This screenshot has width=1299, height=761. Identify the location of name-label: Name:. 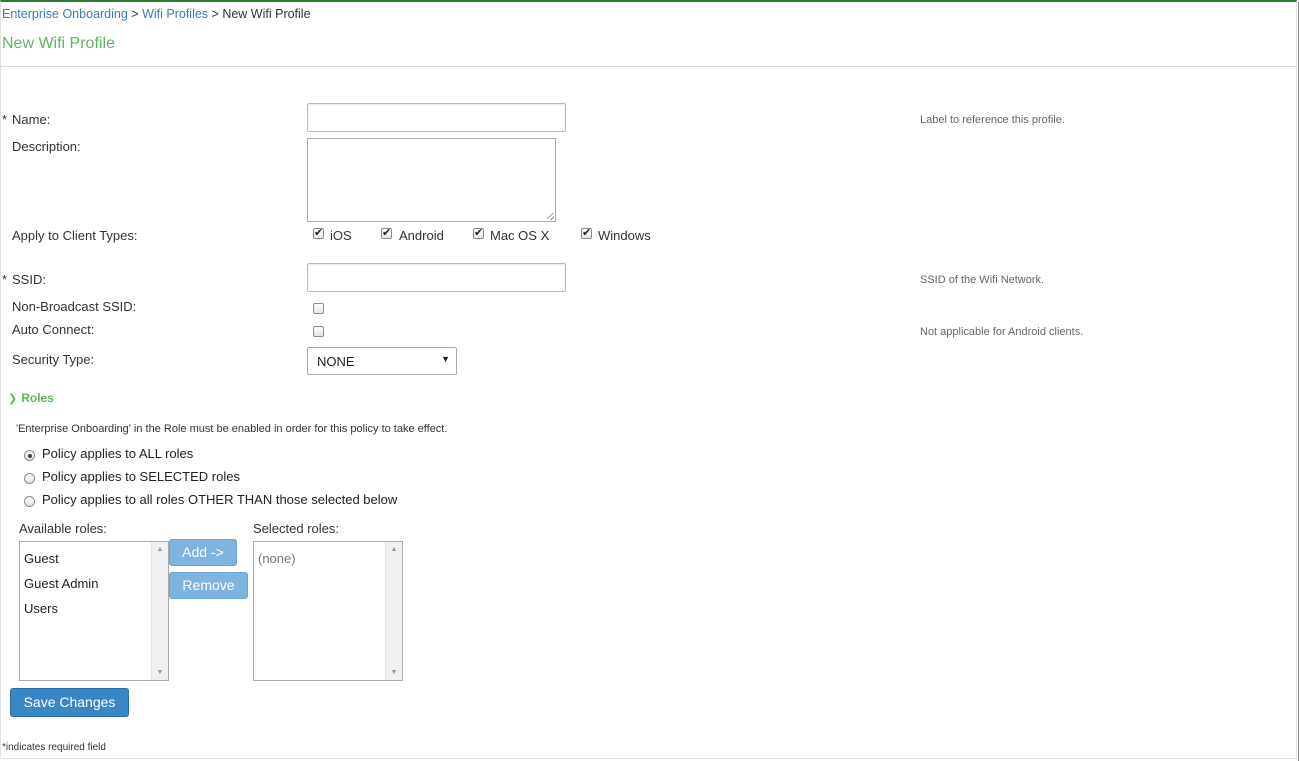
(31, 119).